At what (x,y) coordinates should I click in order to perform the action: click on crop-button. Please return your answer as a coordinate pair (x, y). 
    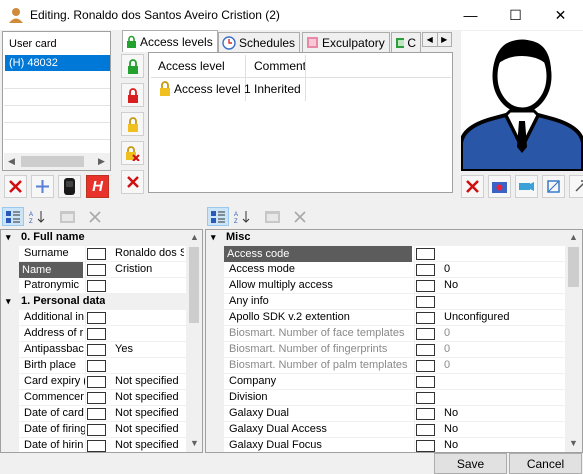
    Looking at the image, I should click on (553, 186).